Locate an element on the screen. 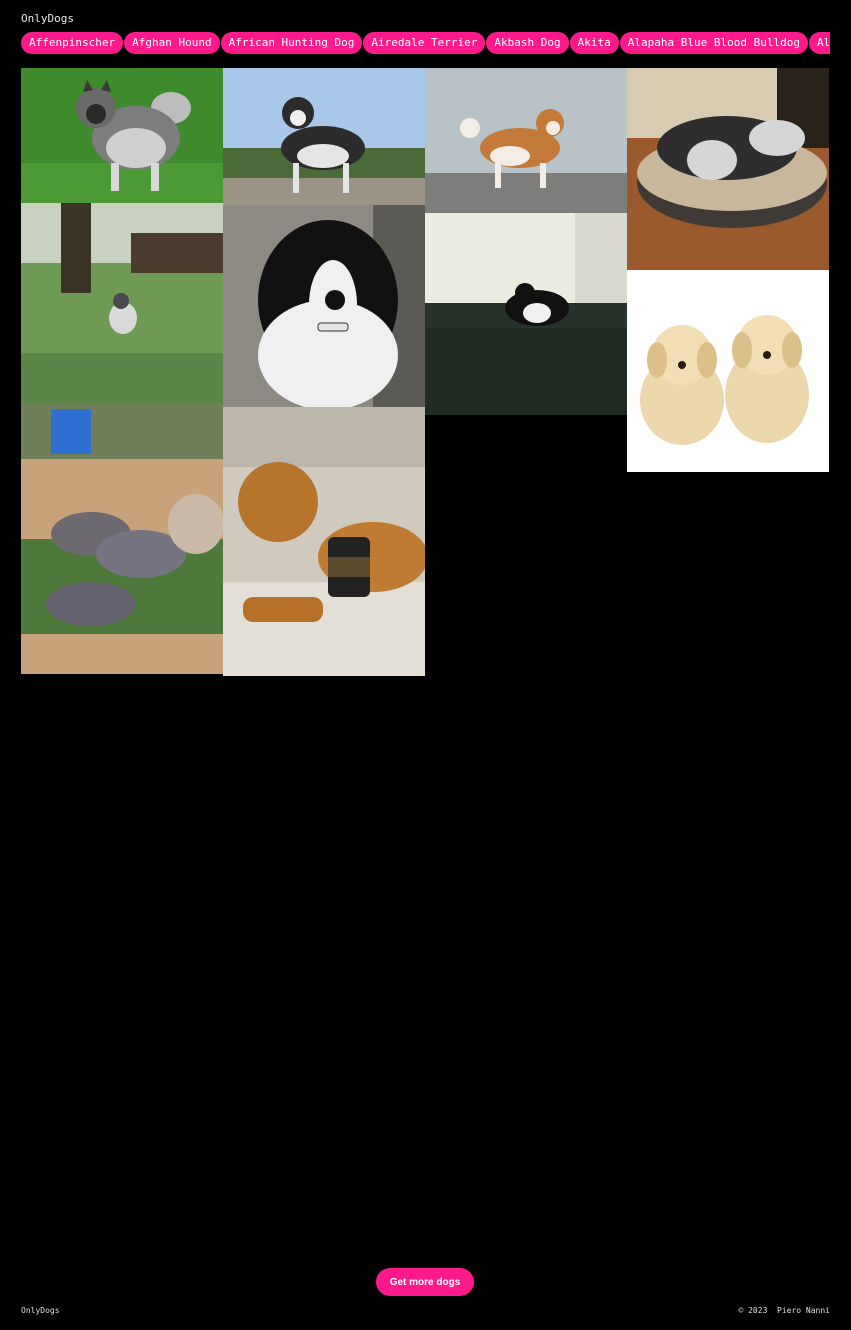  dog-photo-pitbull-puppies is located at coordinates (122, 539).